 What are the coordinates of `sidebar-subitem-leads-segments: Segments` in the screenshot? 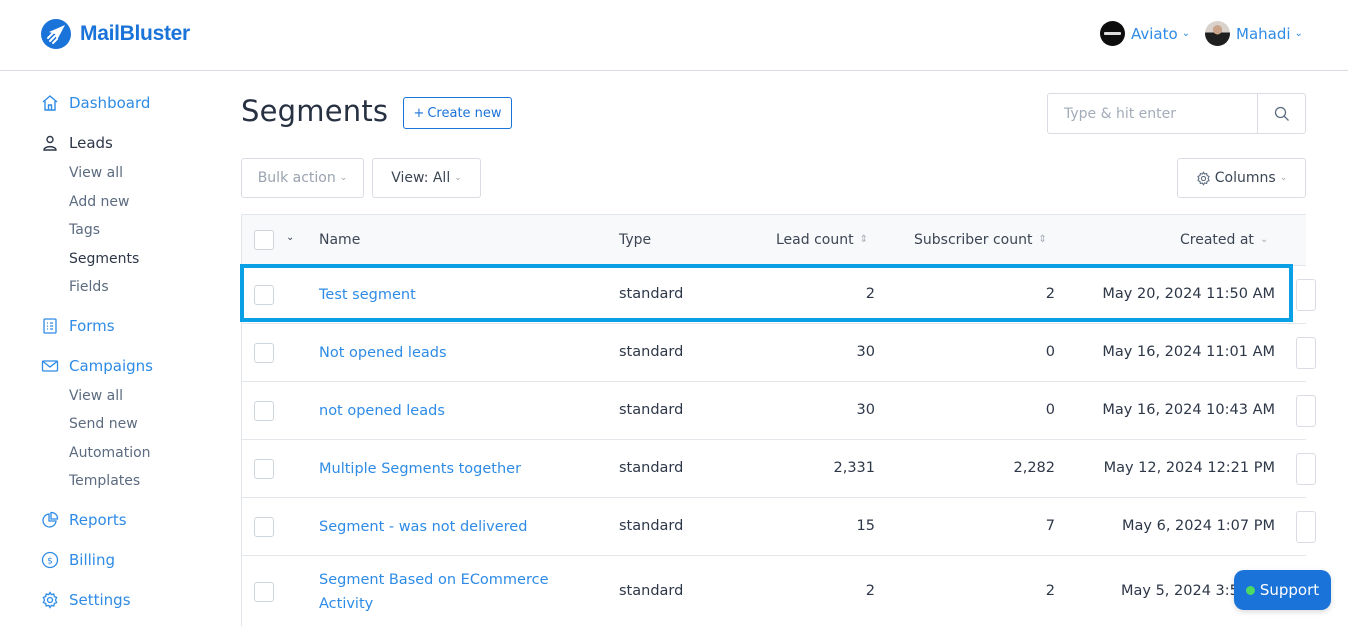 It's located at (104, 259).